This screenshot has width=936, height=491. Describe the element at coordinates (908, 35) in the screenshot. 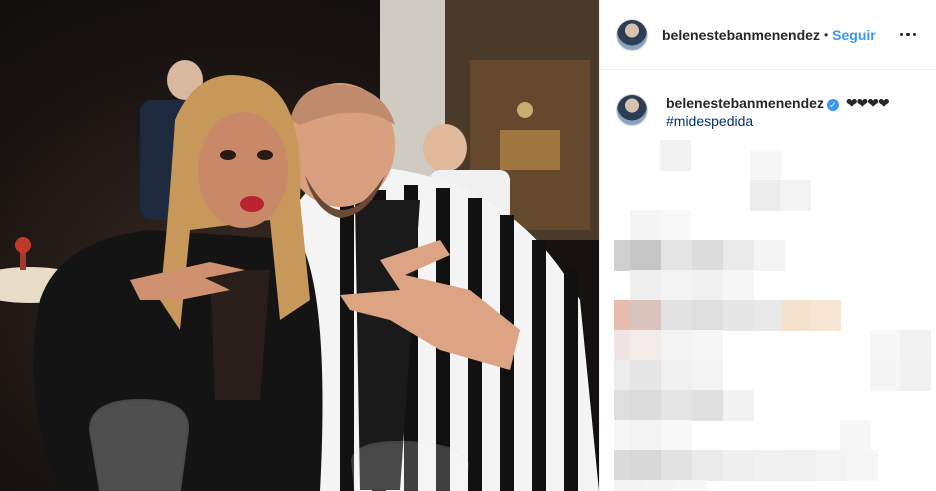

I see `more-horizontal-icon` at that location.